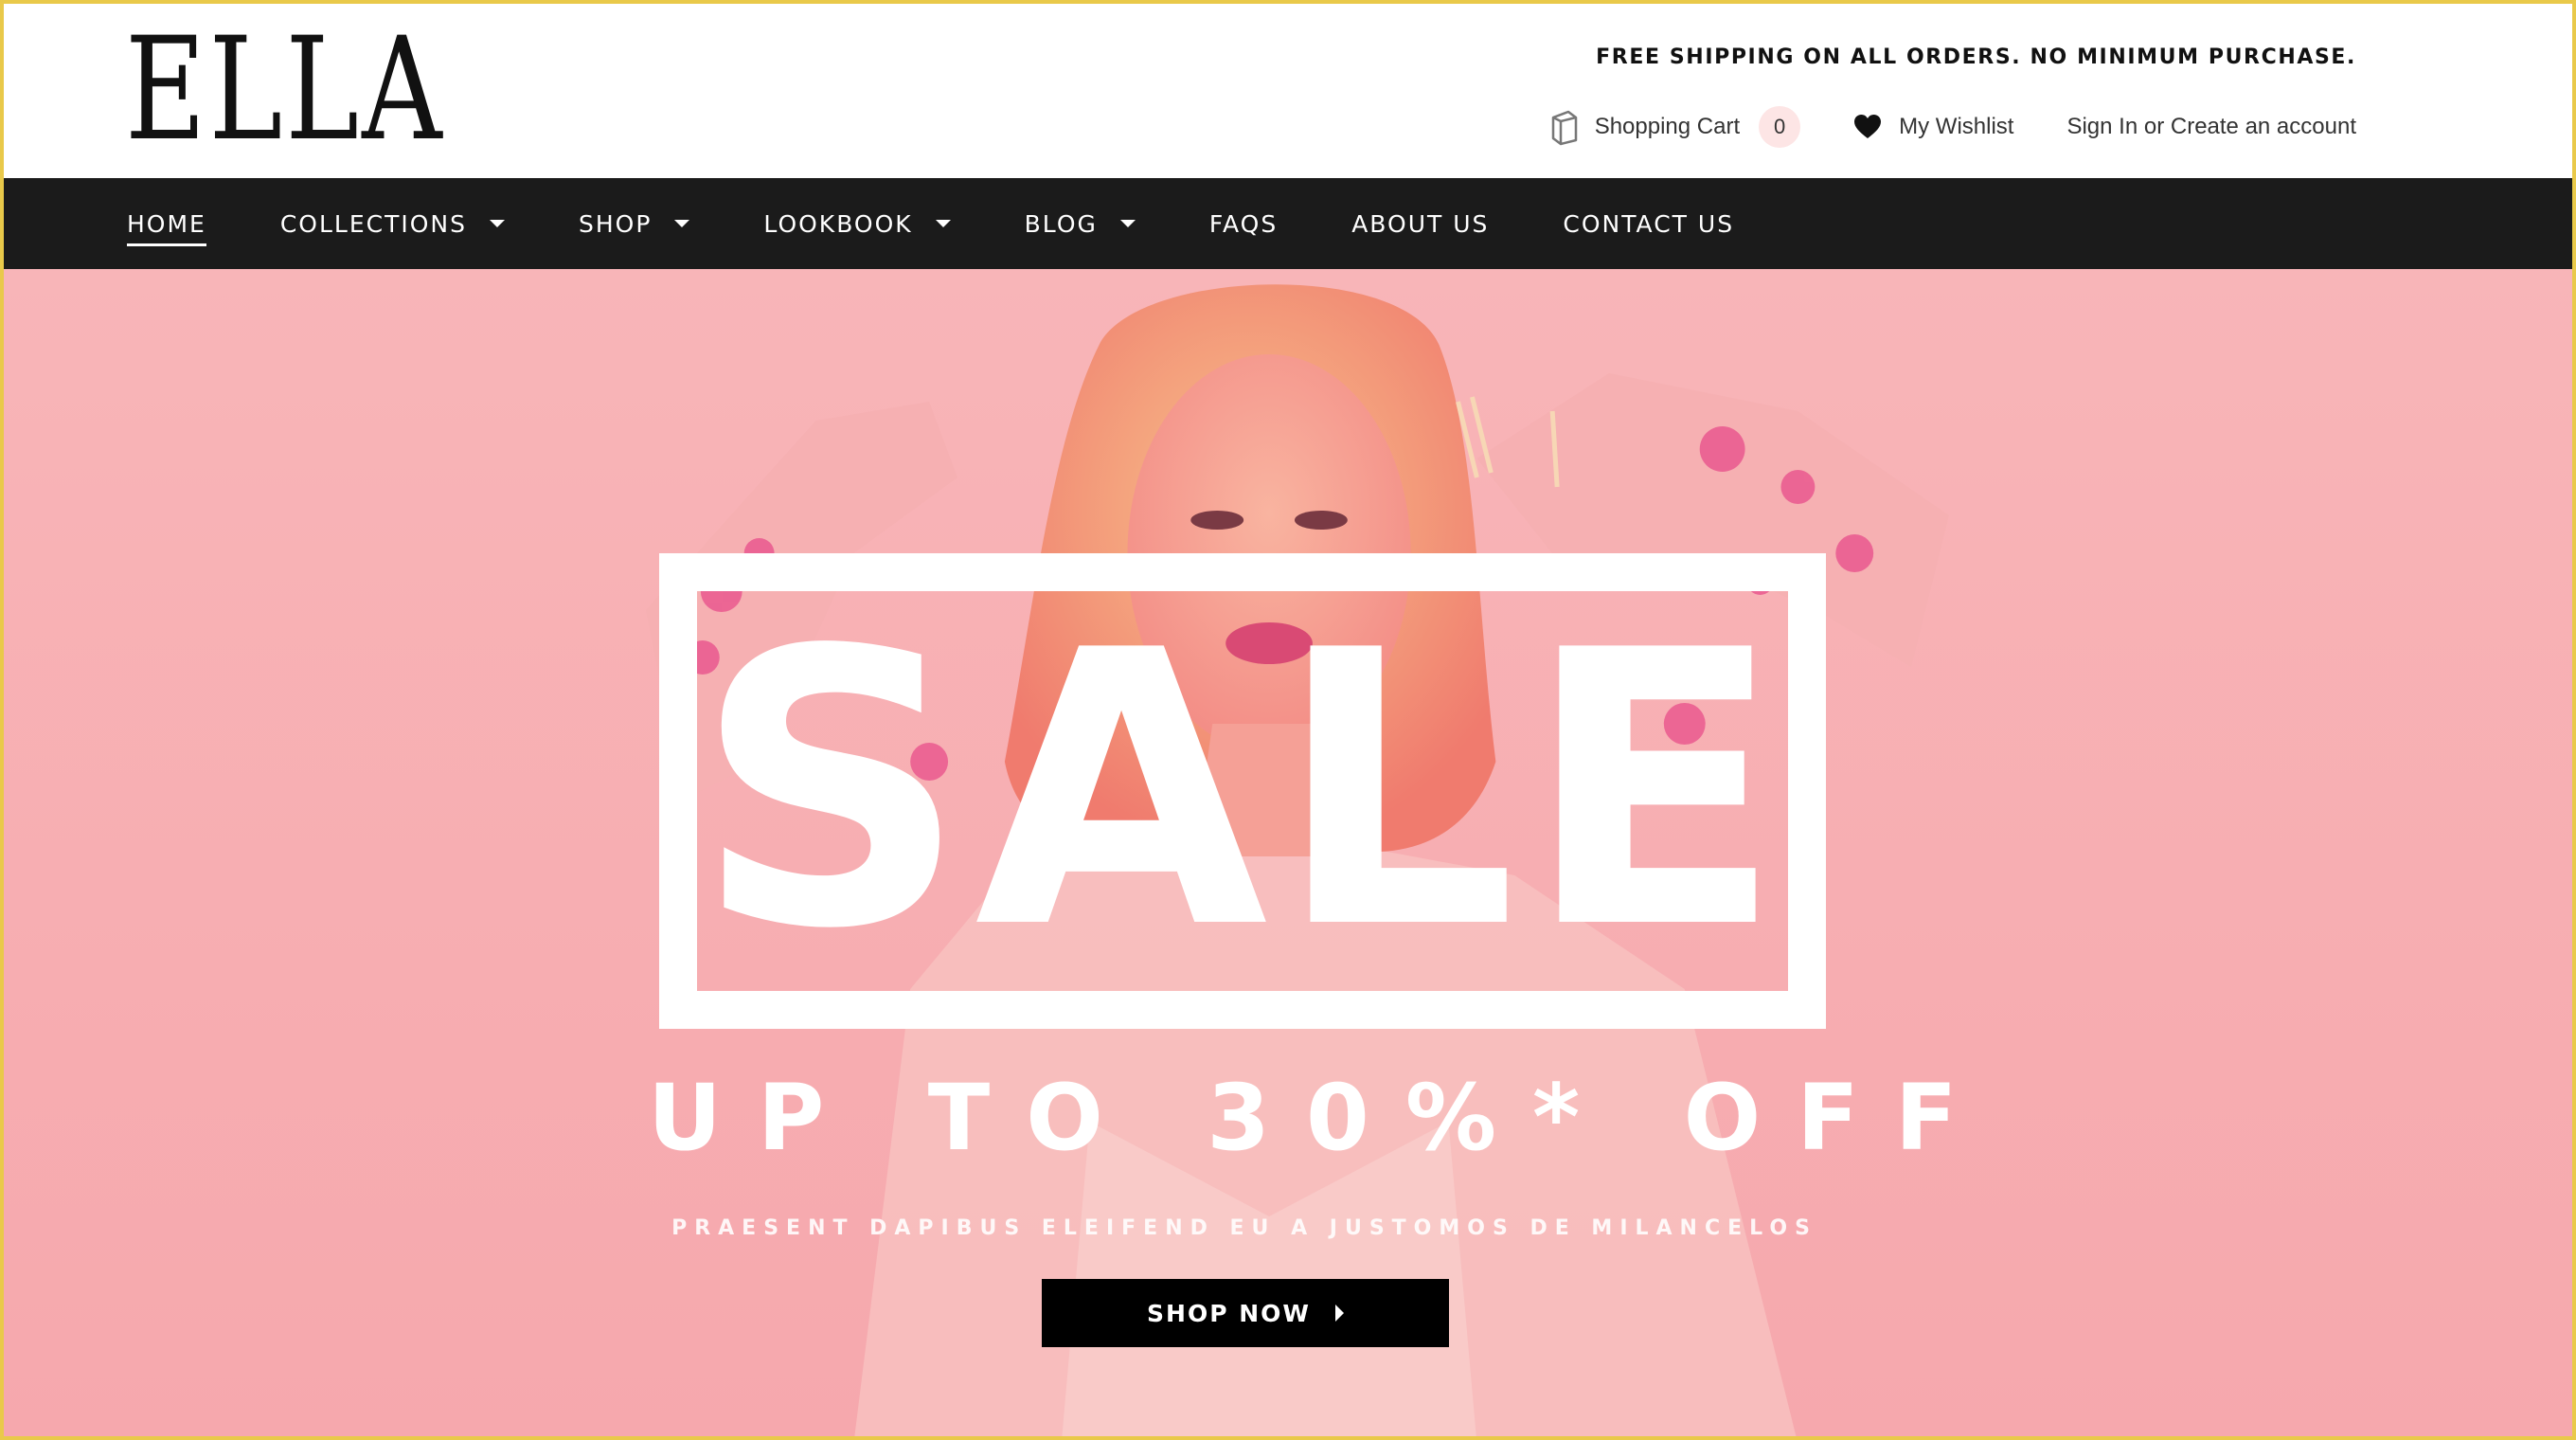  What do you see at coordinates (1061, 223) in the screenshot?
I see `nav-label: BLOG` at bounding box center [1061, 223].